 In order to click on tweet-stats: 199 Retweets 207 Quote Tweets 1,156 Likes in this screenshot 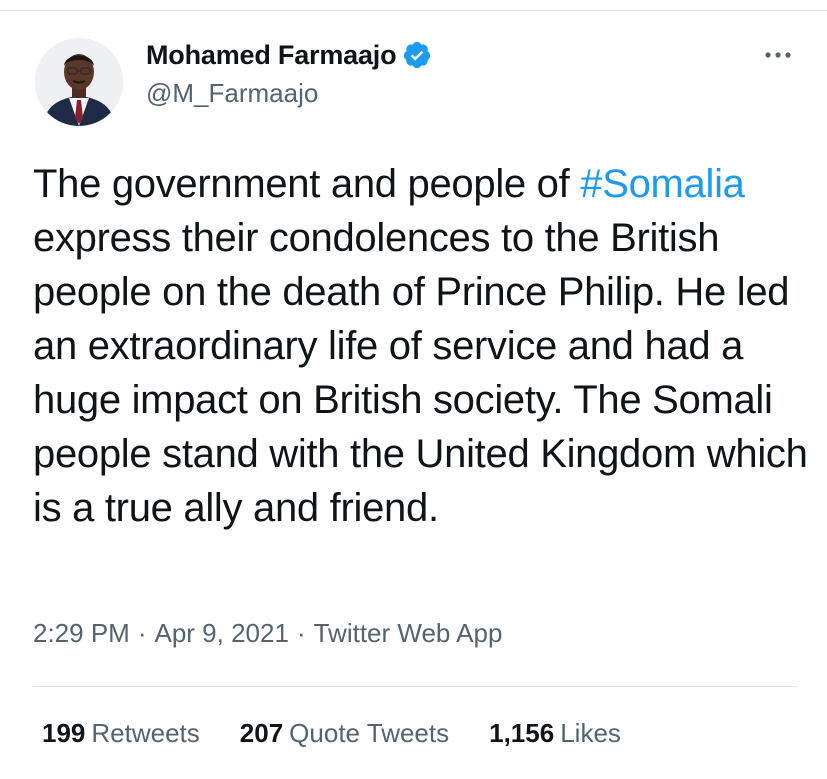, I will do `click(351, 733)`.